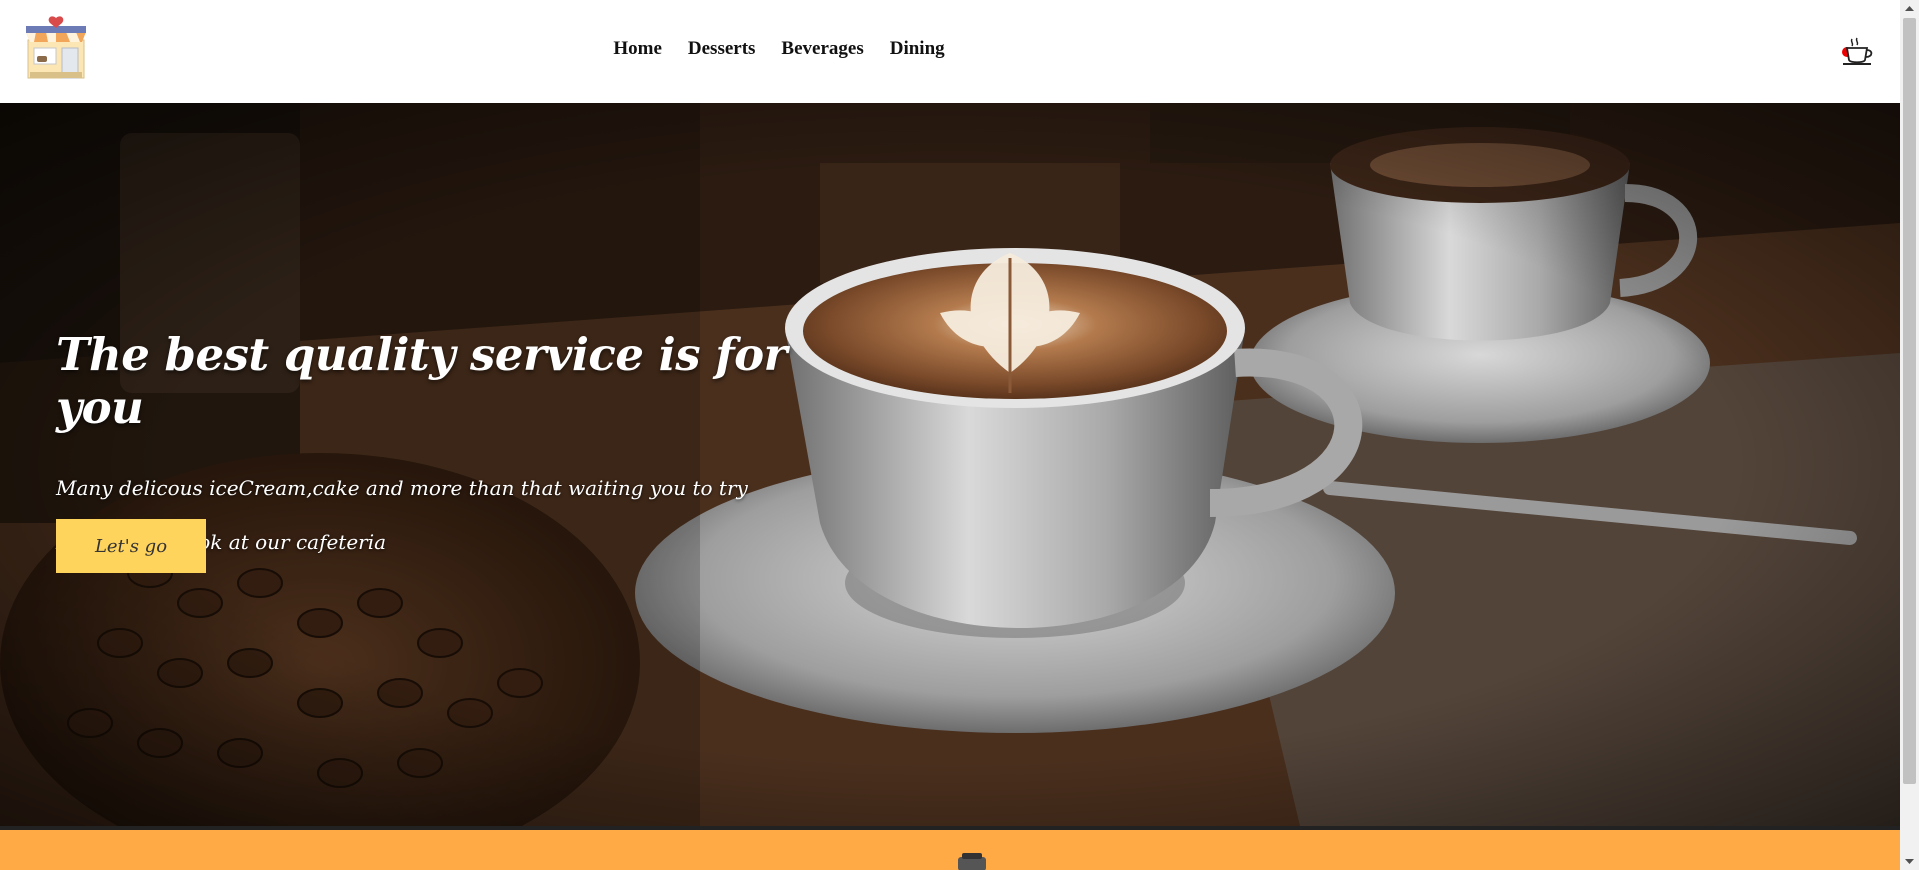 The image size is (1919, 870). What do you see at coordinates (950, 848) in the screenshot?
I see `section-strip` at bounding box center [950, 848].